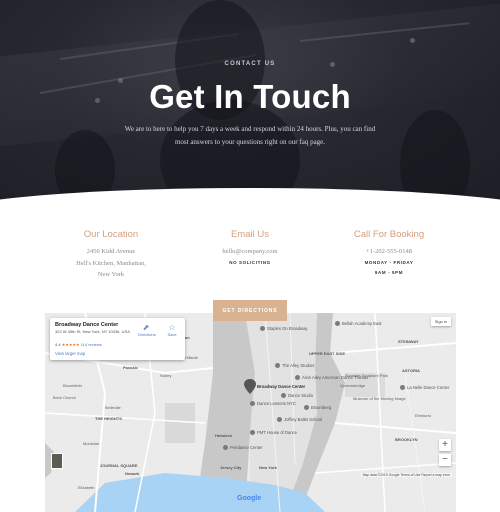 Image resolution: width=500 pixels, height=512 pixels. What do you see at coordinates (250, 64) in the screenshot?
I see `eyebrow-label: CONTACT US` at bounding box center [250, 64].